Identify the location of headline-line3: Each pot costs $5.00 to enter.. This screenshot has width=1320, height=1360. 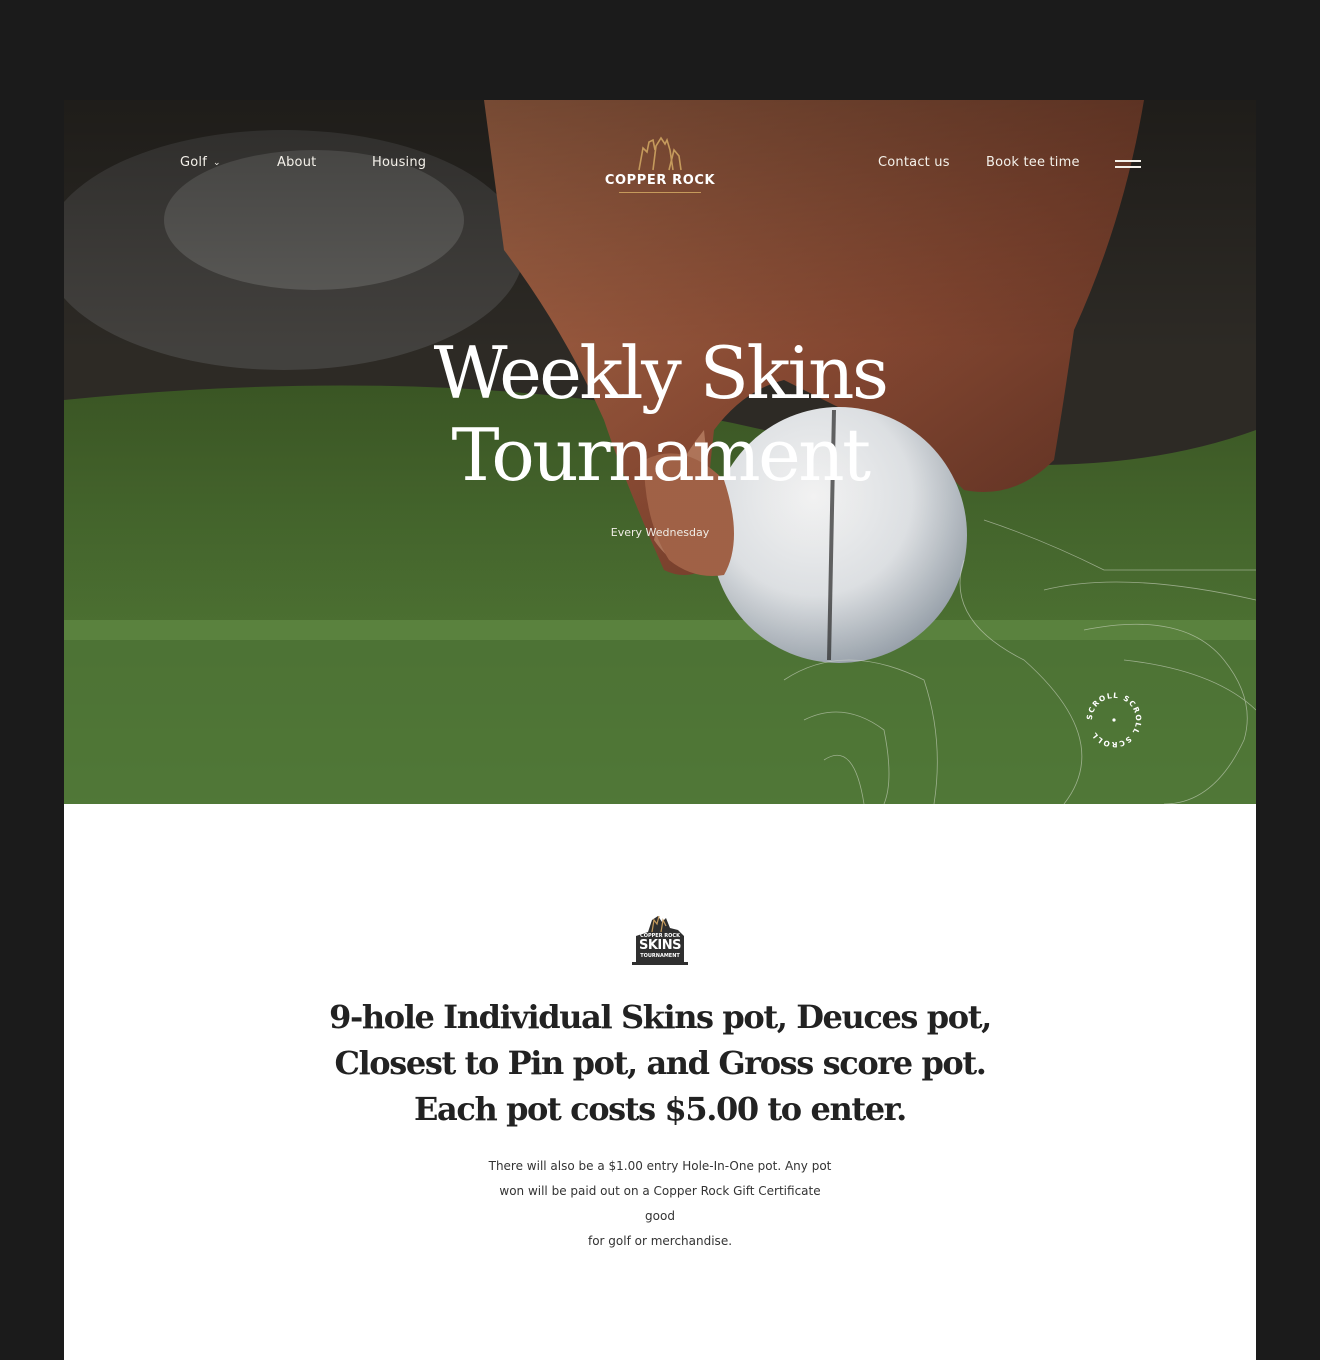
(660, 1109).